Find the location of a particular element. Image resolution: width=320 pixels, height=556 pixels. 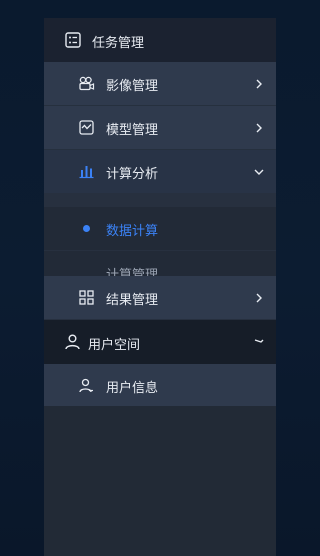

camera-icon is located at coordinates (86, 83).